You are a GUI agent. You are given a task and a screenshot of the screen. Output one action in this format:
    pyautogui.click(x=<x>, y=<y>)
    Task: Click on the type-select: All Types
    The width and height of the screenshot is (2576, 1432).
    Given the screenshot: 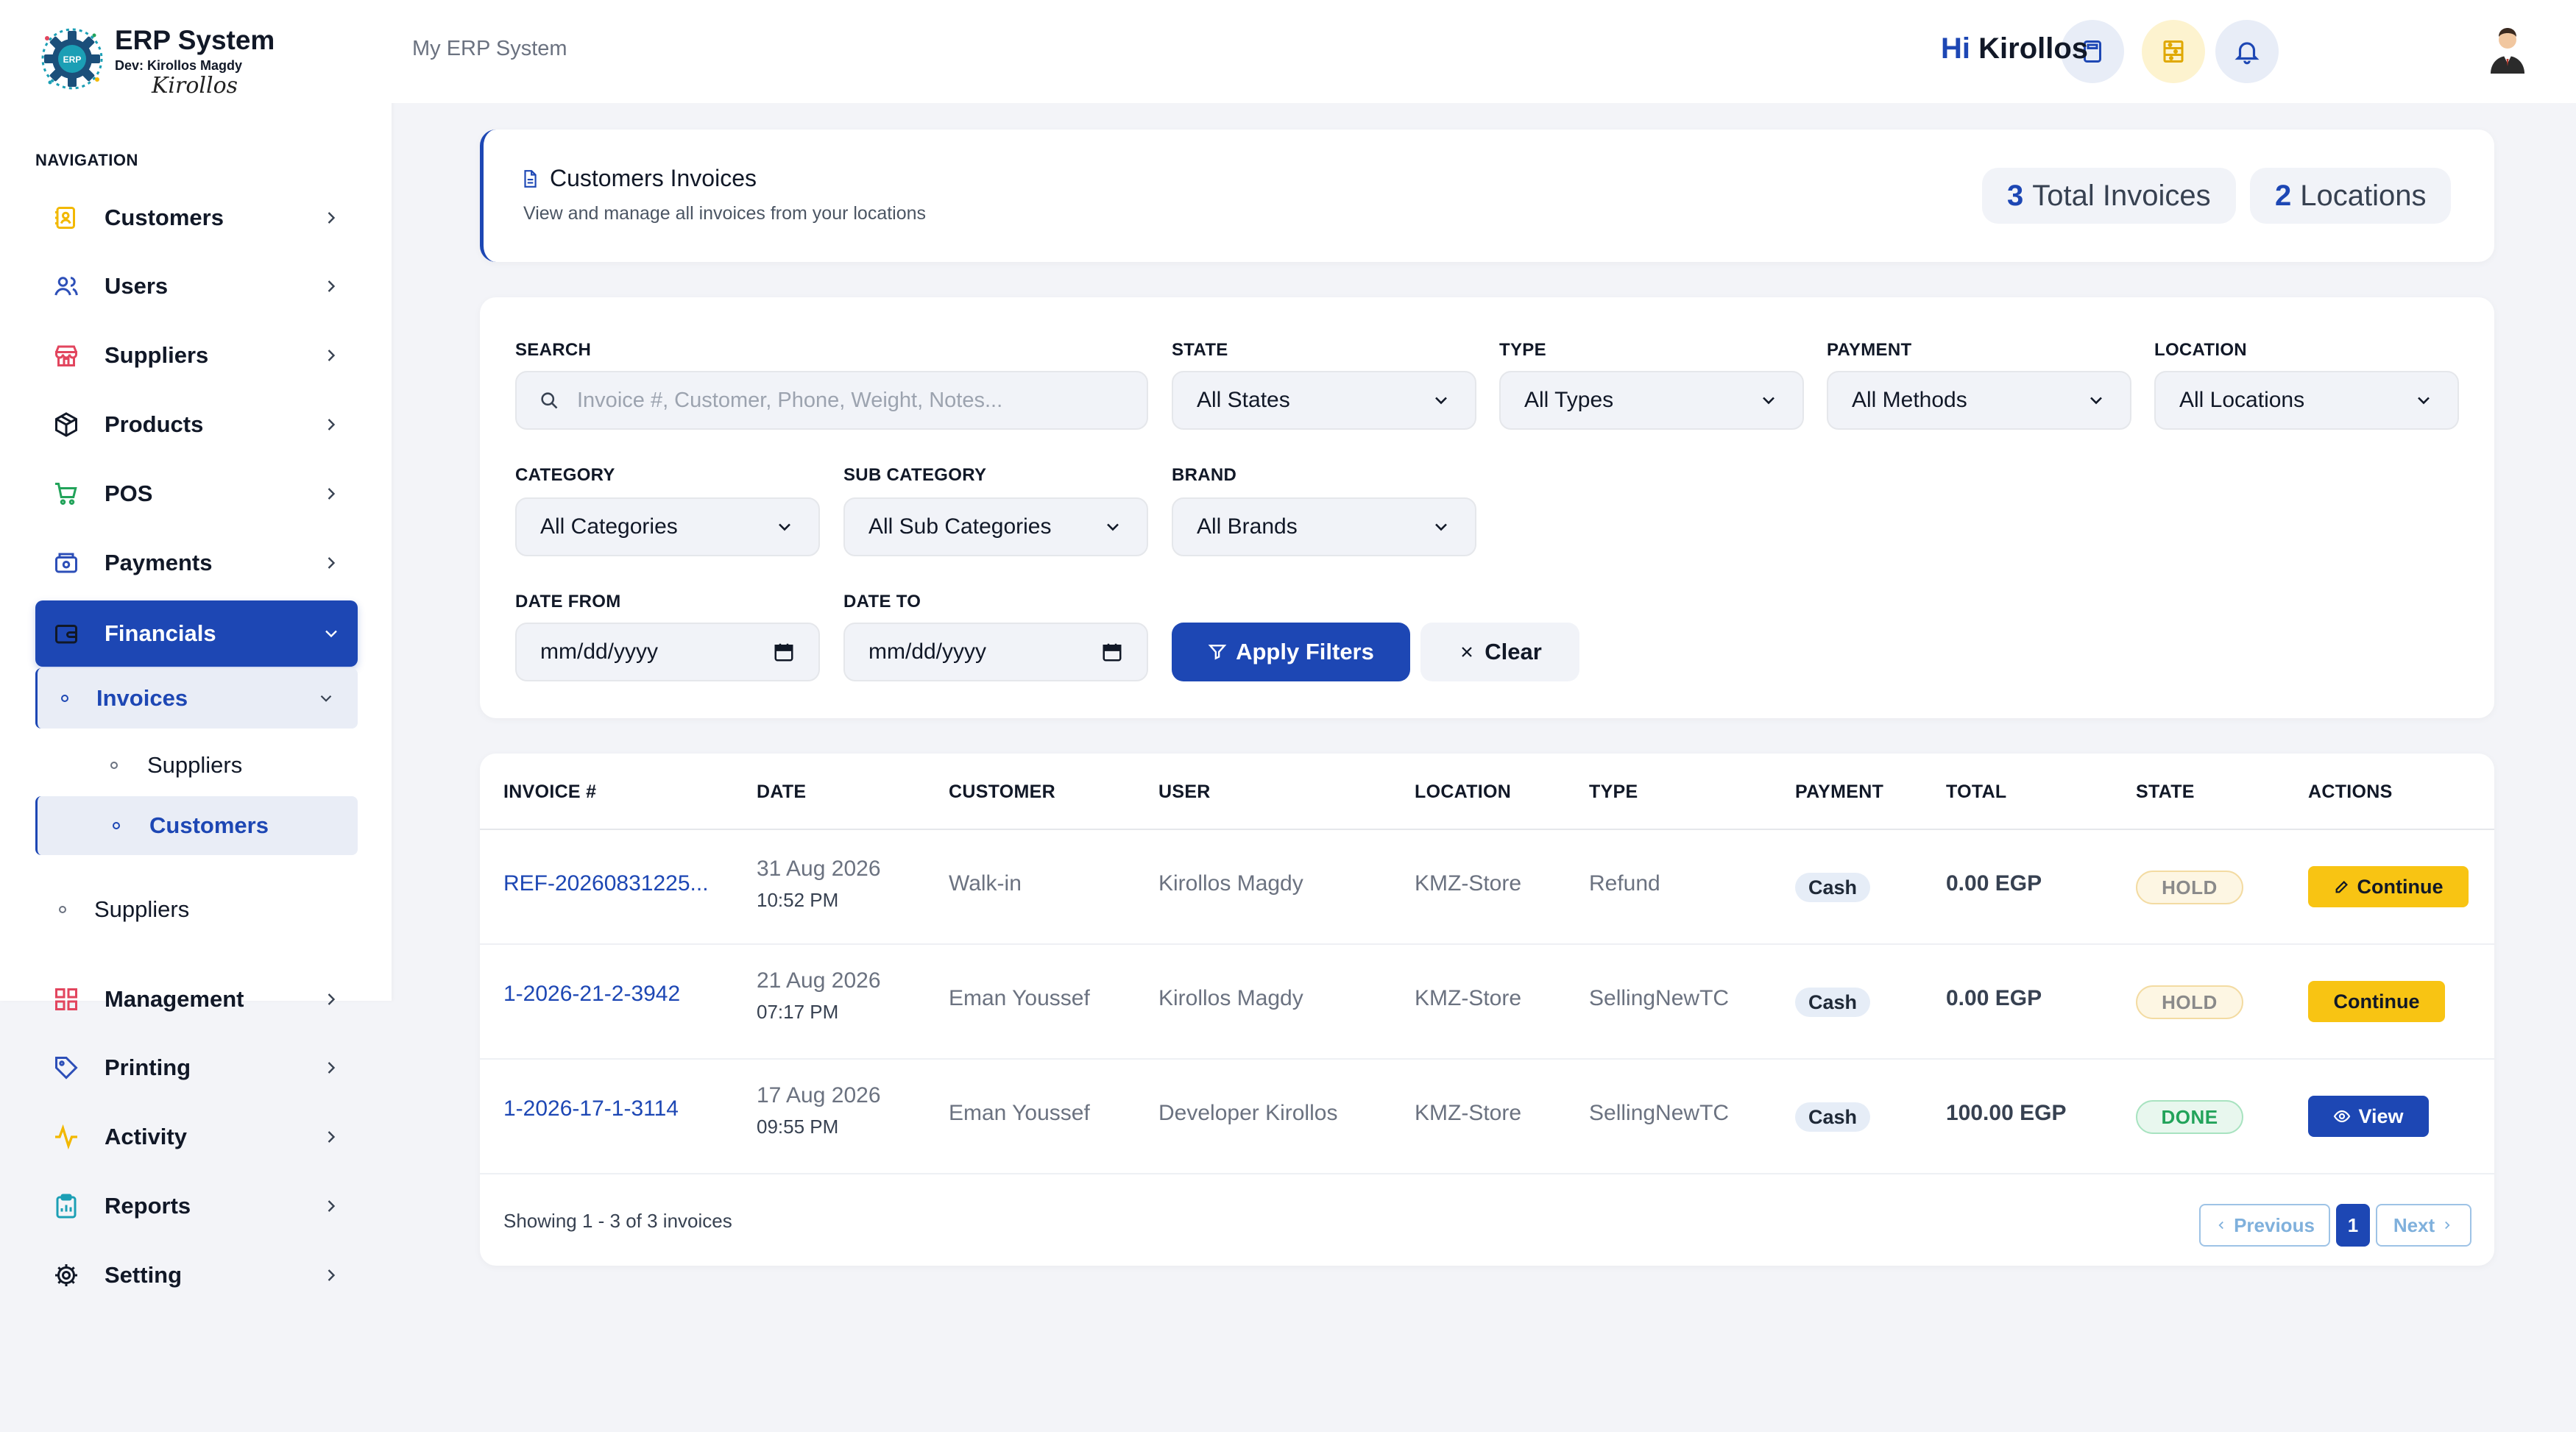 What is the action you would take?
    pyautogui.click(x=1651, y=401)
    